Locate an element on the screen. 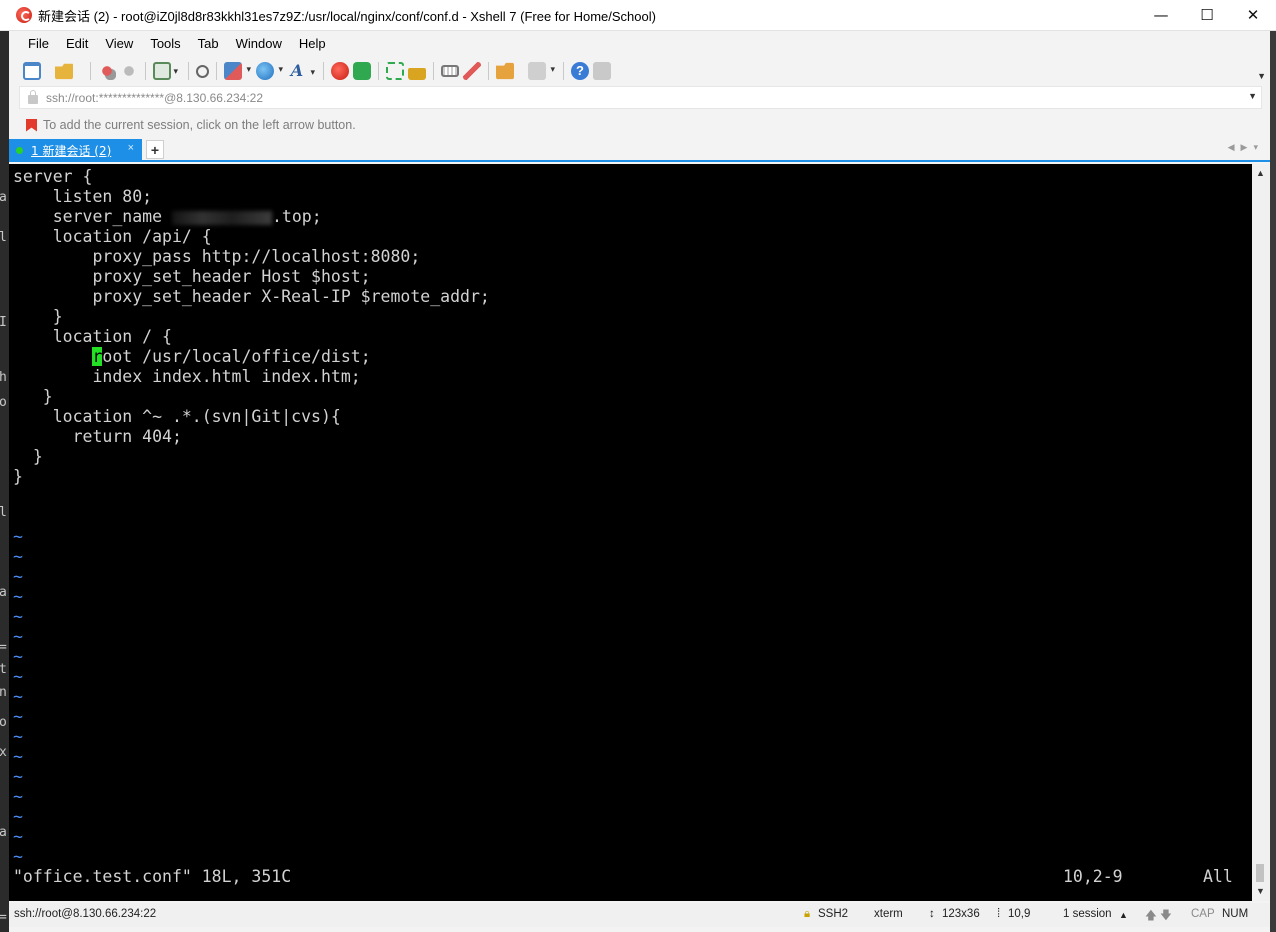 The height and width of the screenshot is (932, 1276). status-cap: CAP is located at coordinates (1203, 914).